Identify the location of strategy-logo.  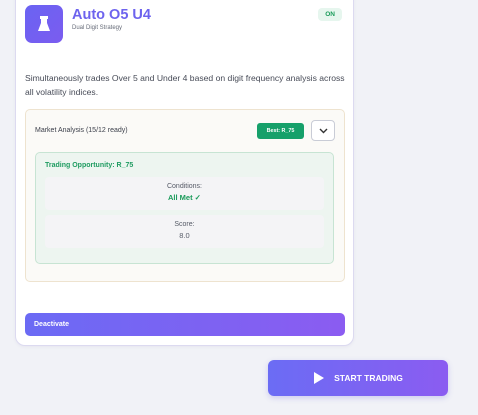
(44, 24).